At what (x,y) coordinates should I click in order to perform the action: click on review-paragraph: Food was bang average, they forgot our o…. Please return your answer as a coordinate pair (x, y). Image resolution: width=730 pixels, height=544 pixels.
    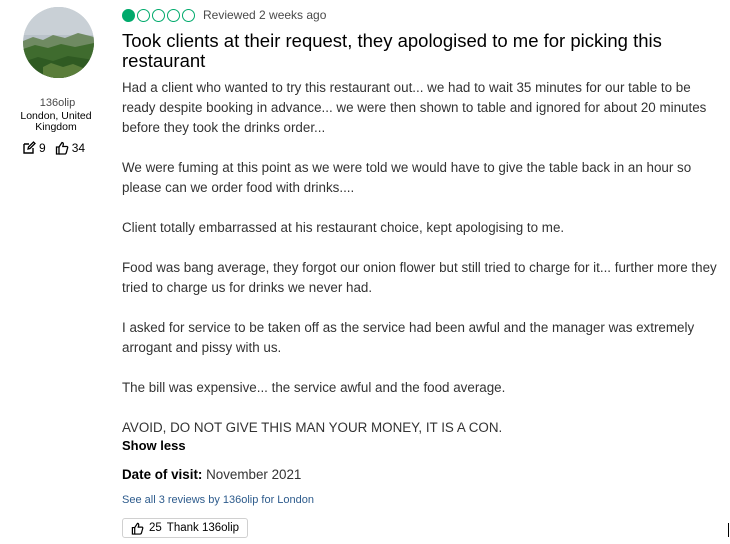
    Looking at the image, I should click on (419, 277).